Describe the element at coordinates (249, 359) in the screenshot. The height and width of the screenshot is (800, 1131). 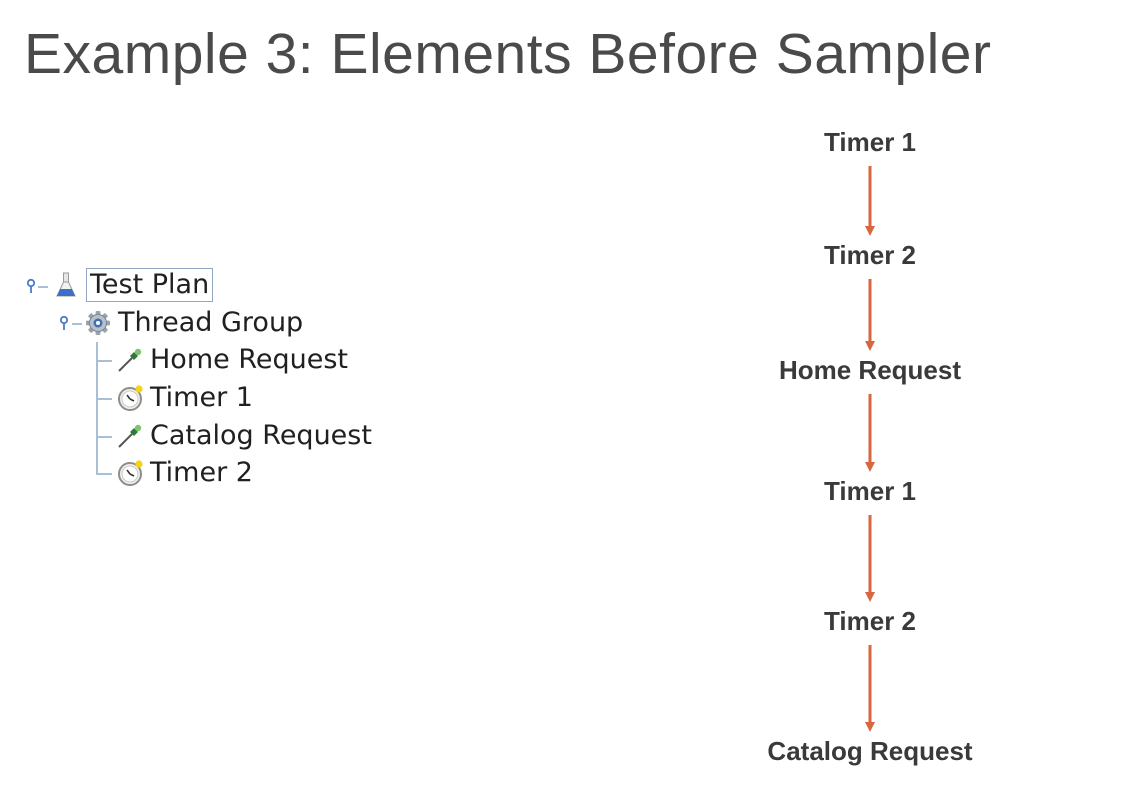
I see `tree-item-label: Home Request` at that location.